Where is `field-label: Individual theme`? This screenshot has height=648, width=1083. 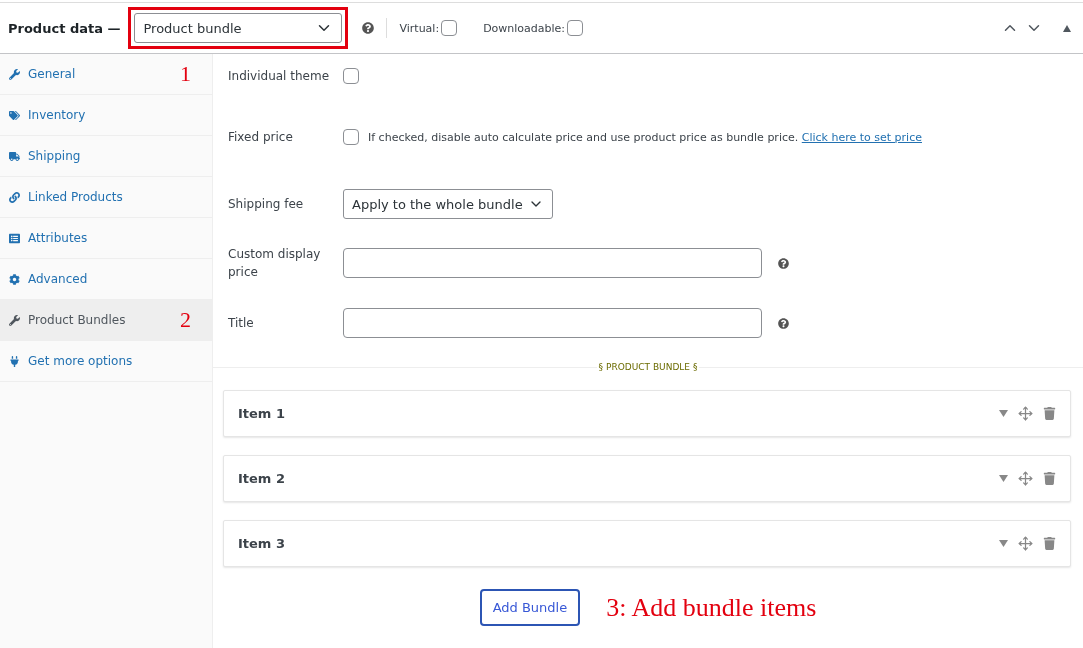 field-label: Individual theme is located at coordinates (279, 76).